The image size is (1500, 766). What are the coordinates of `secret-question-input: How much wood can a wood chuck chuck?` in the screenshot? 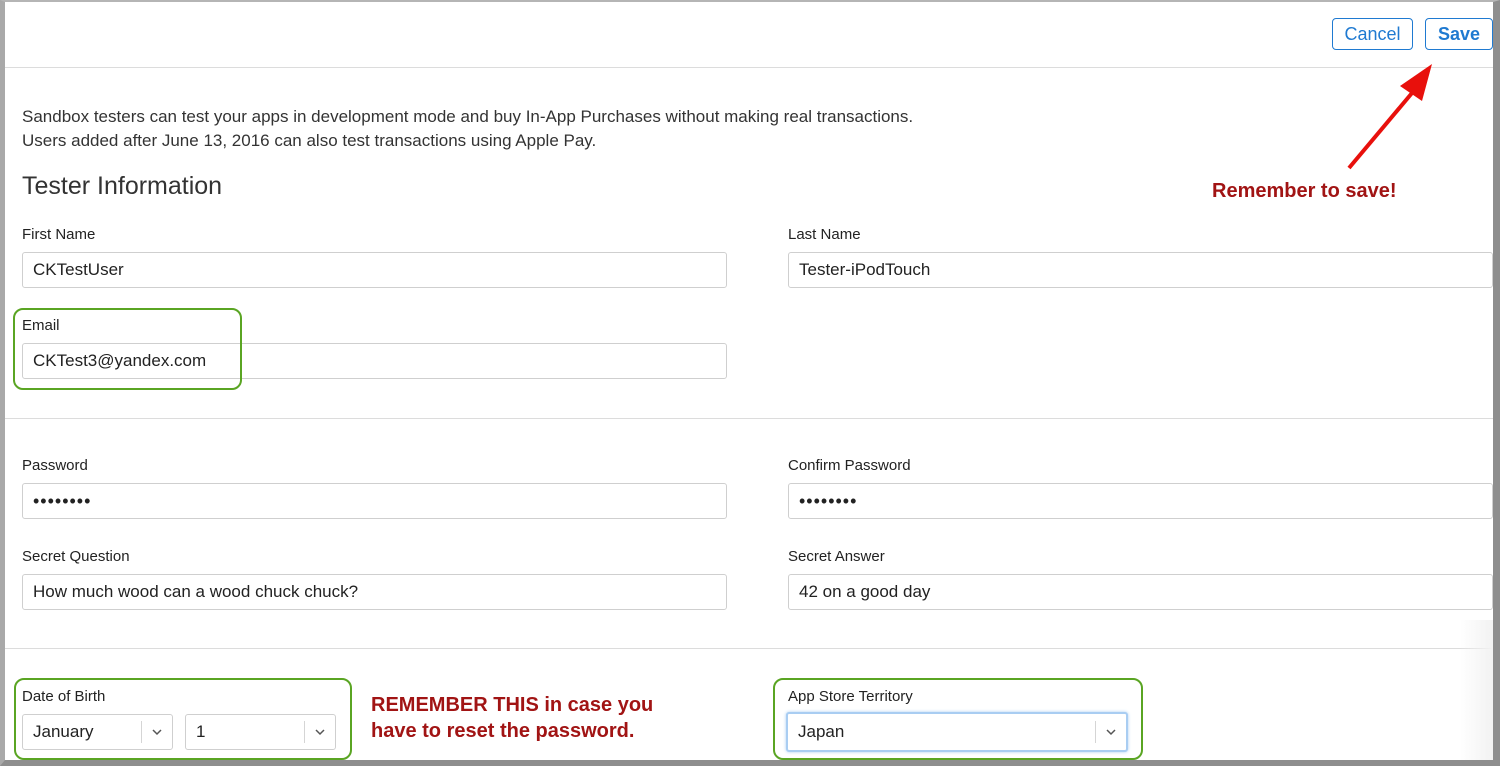 It's located at (374, 592).